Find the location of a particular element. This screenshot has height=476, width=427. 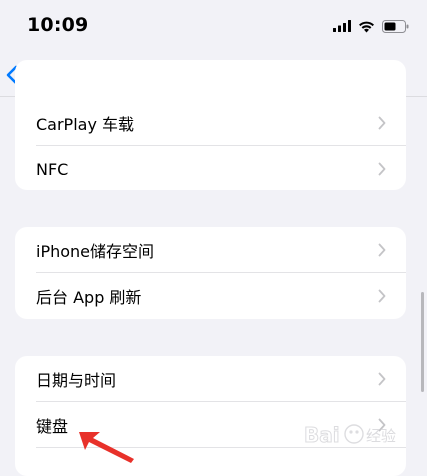

svg-text: 经验 is located at coordinates (381, 436).